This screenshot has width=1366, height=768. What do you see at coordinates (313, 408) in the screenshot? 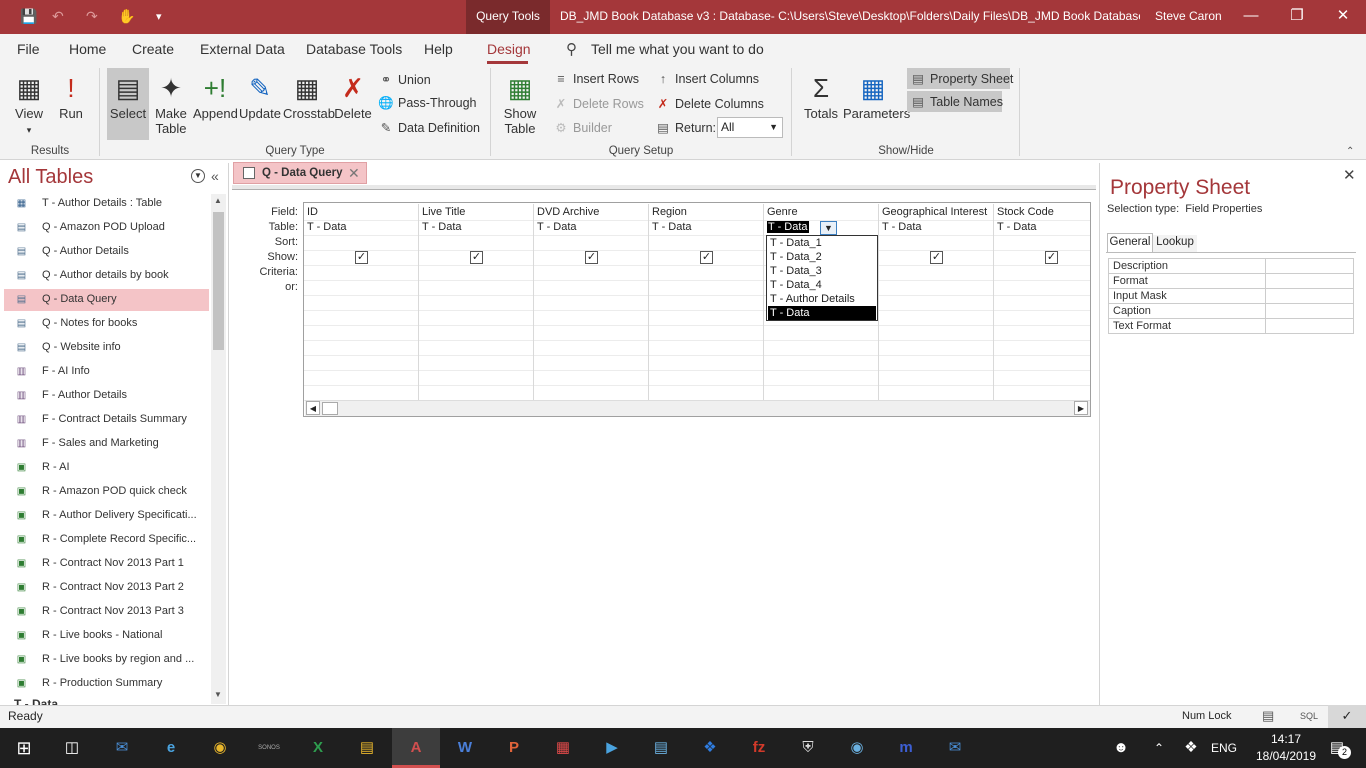
I see `scroll-left-icon: ◀` at bounding box center [313, 408].